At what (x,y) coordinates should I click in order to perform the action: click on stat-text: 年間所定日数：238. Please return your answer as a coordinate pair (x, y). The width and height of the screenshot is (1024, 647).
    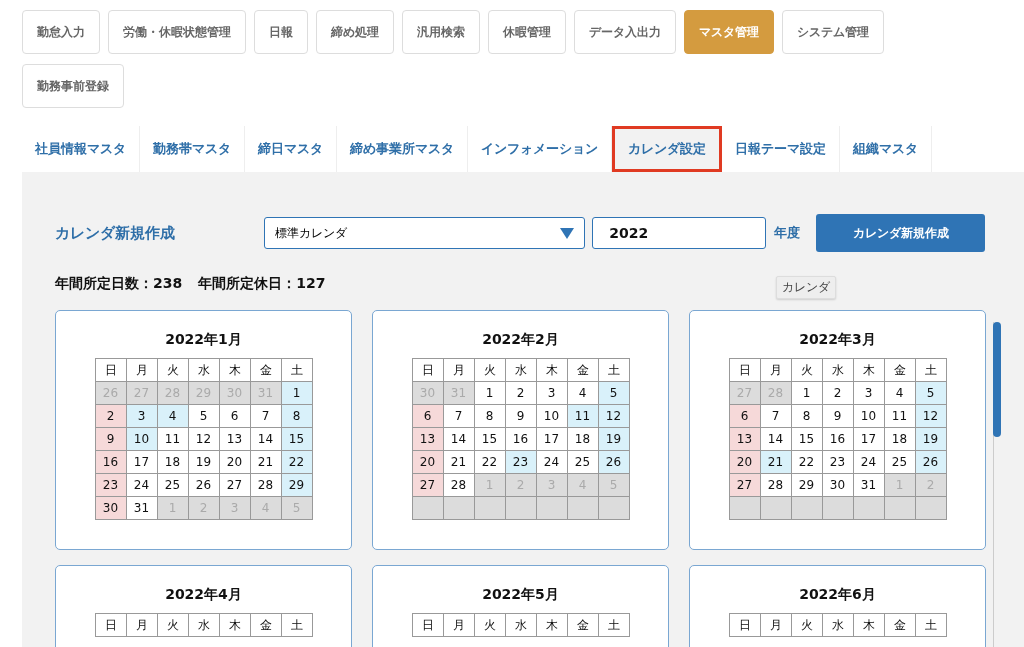
    Looking at the image, I should click on (119, 284).